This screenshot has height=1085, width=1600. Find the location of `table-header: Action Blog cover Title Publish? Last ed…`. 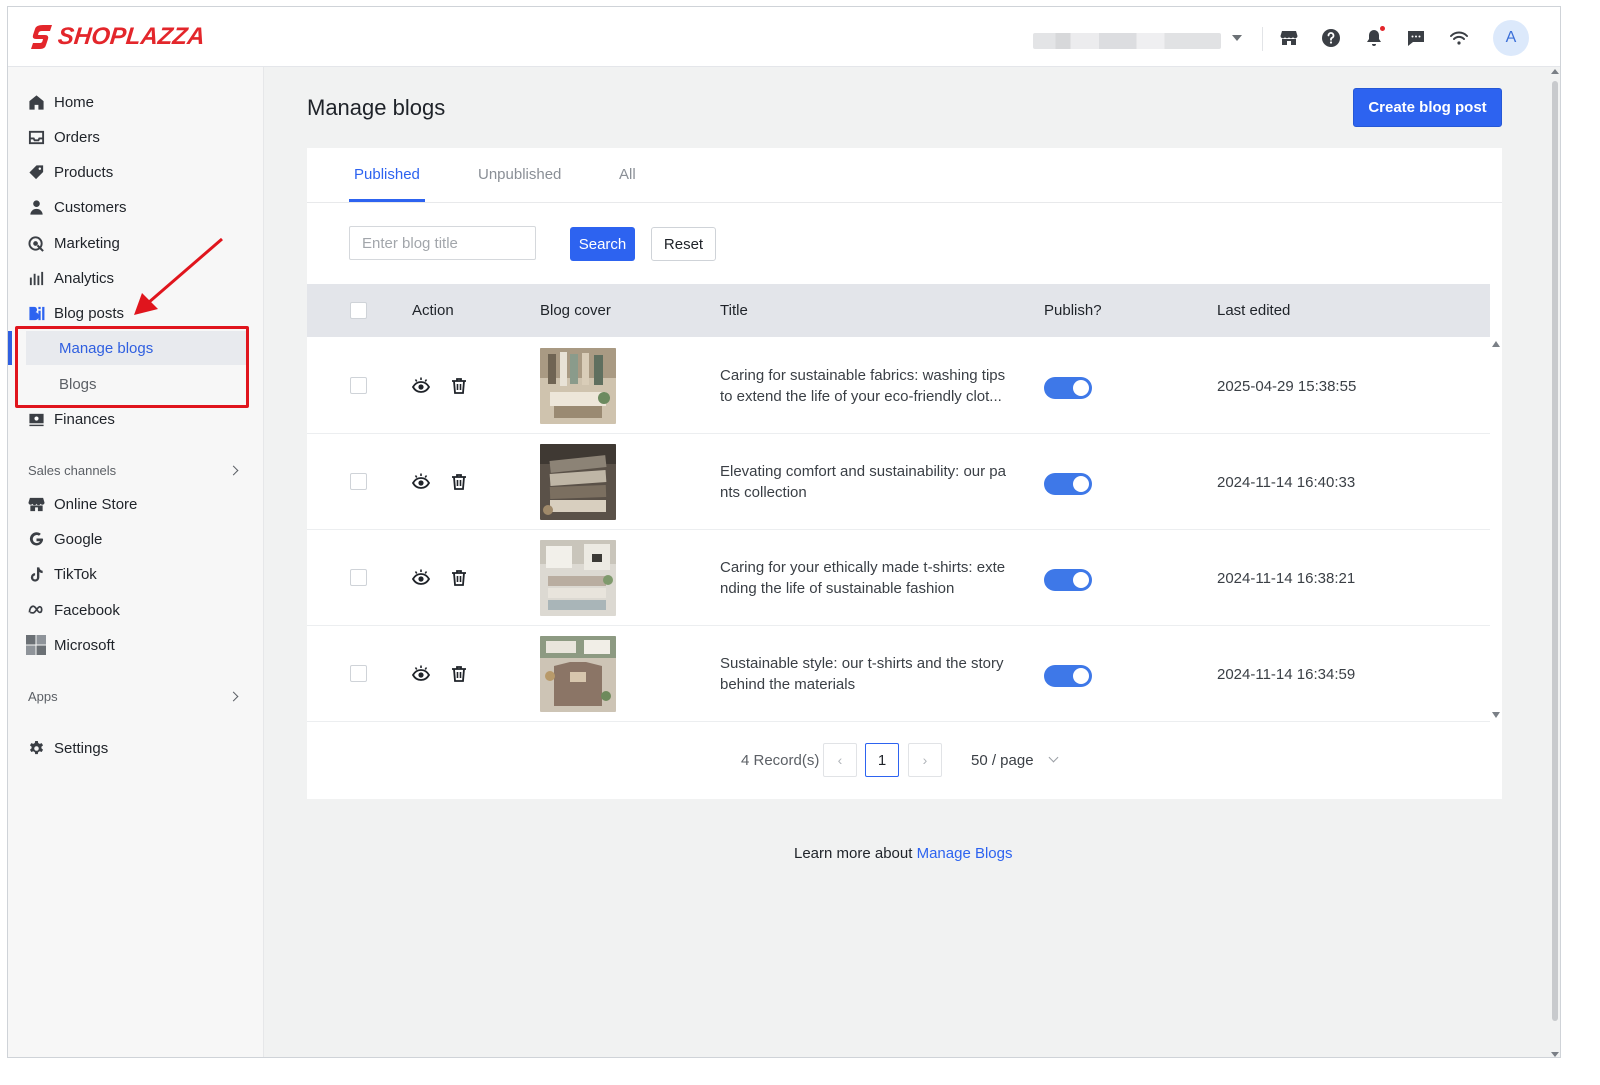

table-header: Action Blog cover Title Publish? Last ed… is located at coordinates (898, 310).